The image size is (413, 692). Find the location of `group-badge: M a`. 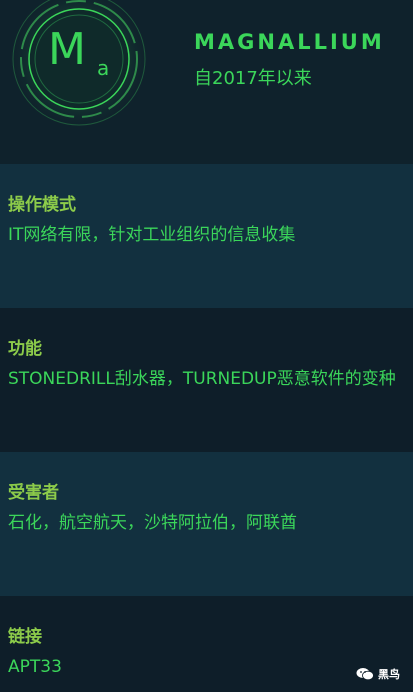

group-badge: M a is located at coordinates (79, 67).